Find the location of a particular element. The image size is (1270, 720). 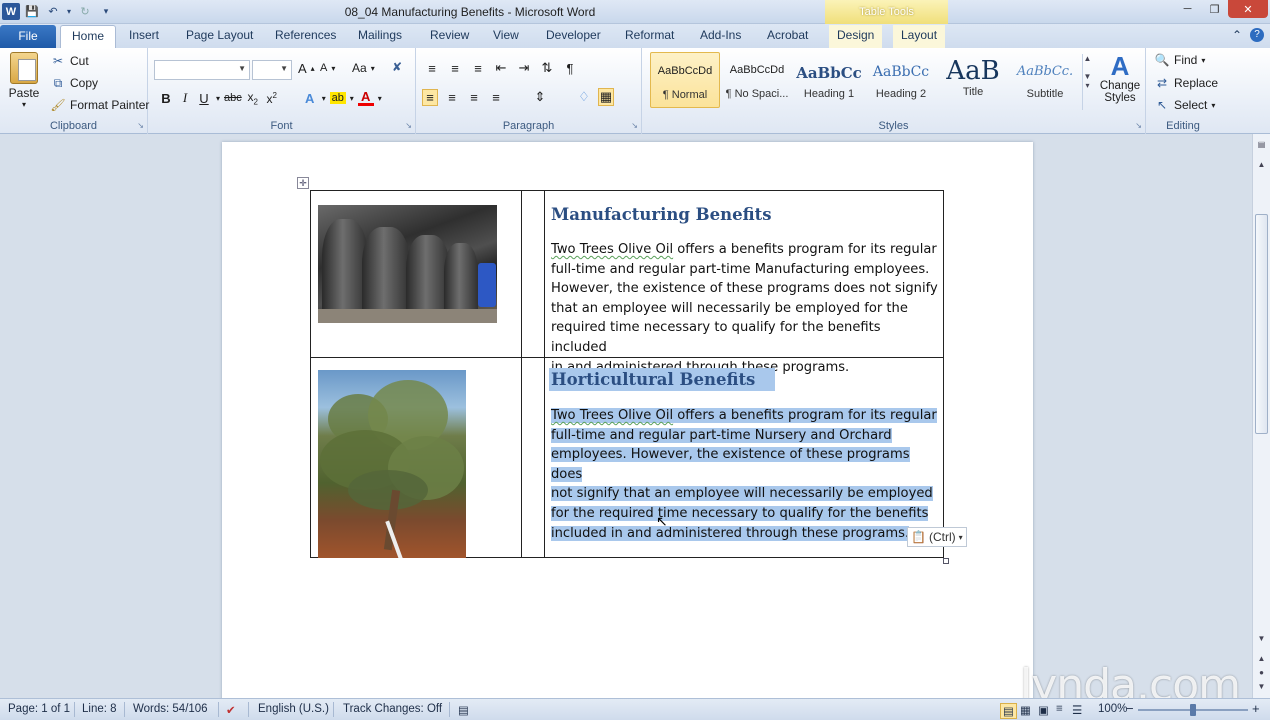

style-heading-1: AaBbCc Heading 1 is located at coordinates (829, 80).